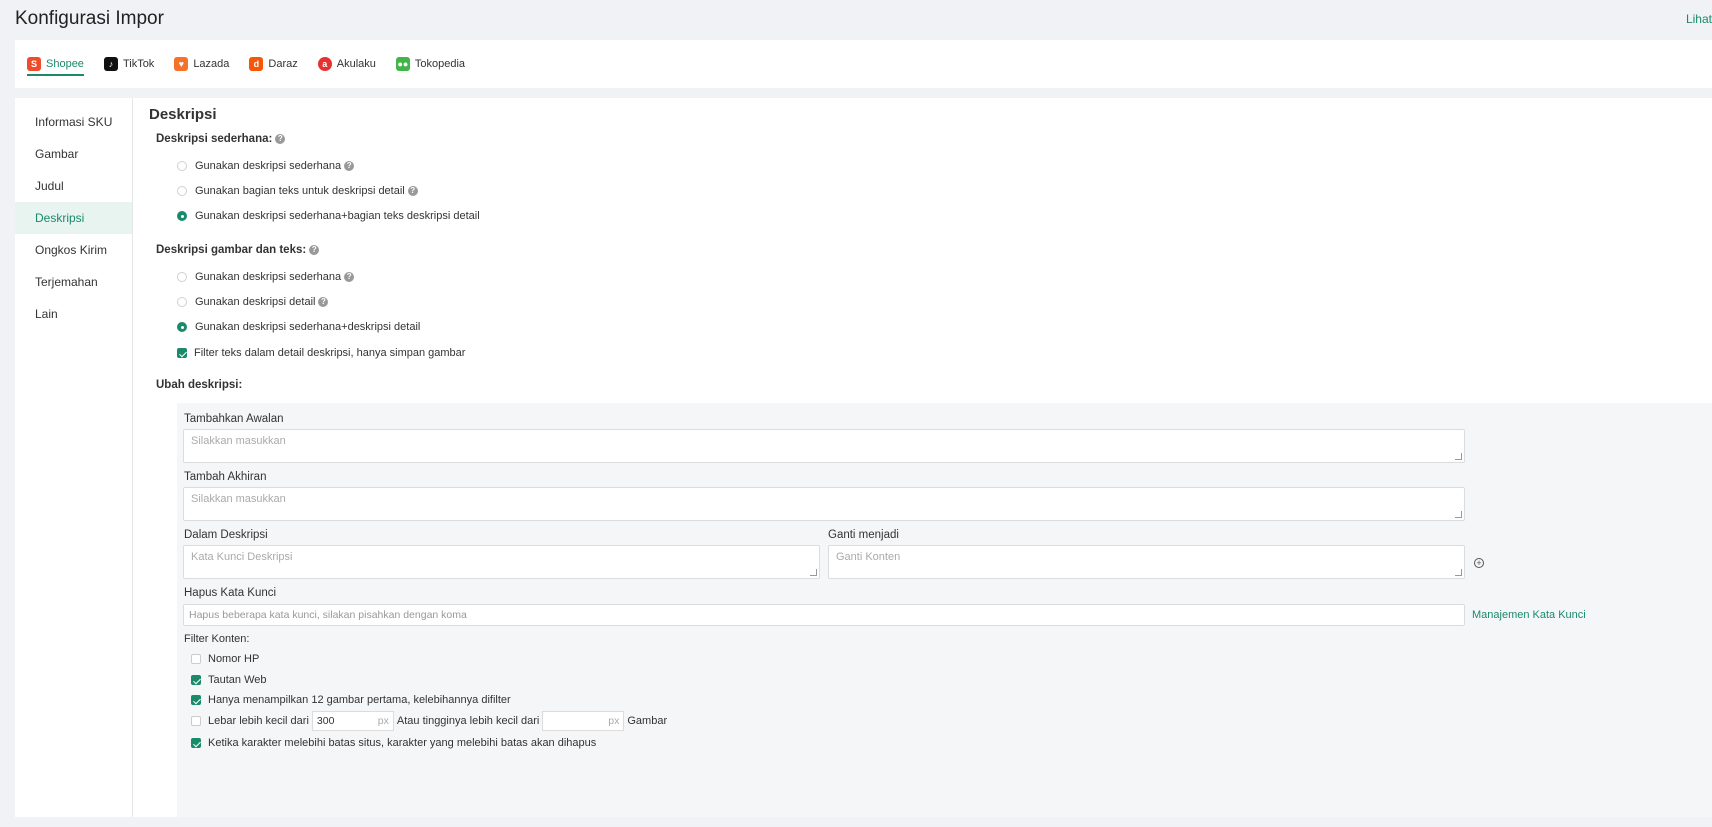 The height and width of the screenshot is (827, 1712). I want to click on tokopedia-icon: ●●, so click(402, 64).